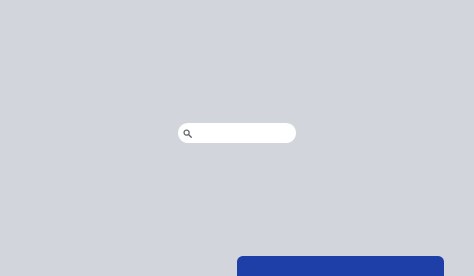 This screenshot has width=474, height=276. I want to click on search-icon, so click(187, 133).